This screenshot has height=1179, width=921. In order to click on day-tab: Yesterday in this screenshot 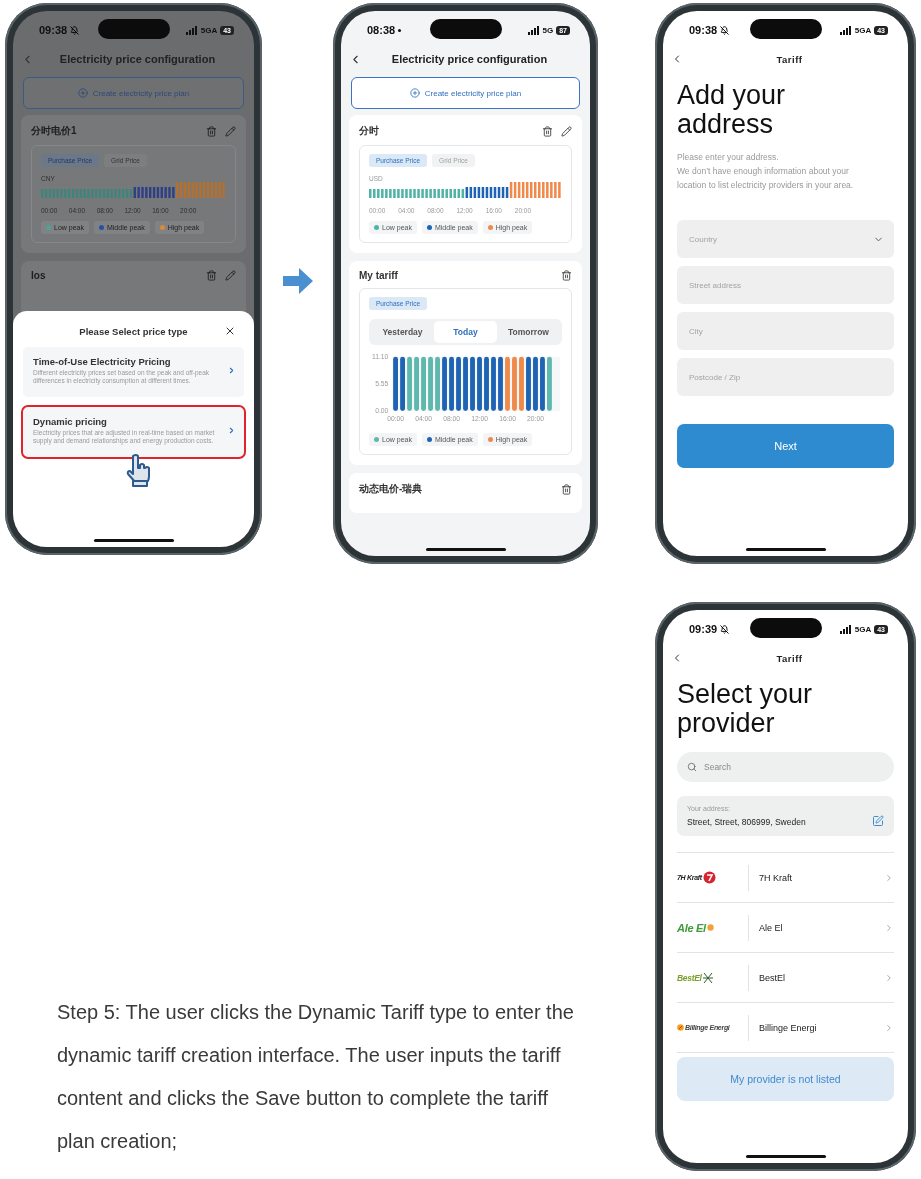, I will do `click(402, 332)`.